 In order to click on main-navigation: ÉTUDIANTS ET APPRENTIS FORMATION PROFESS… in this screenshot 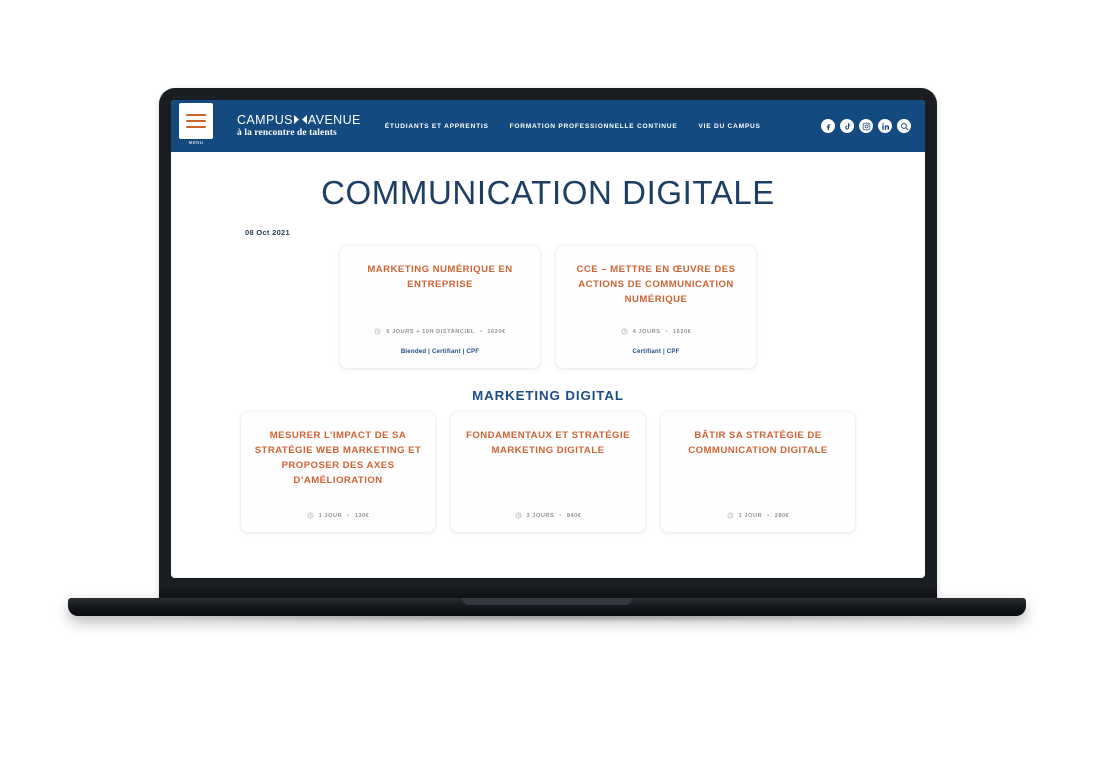, I will do `click(573, 126)`.